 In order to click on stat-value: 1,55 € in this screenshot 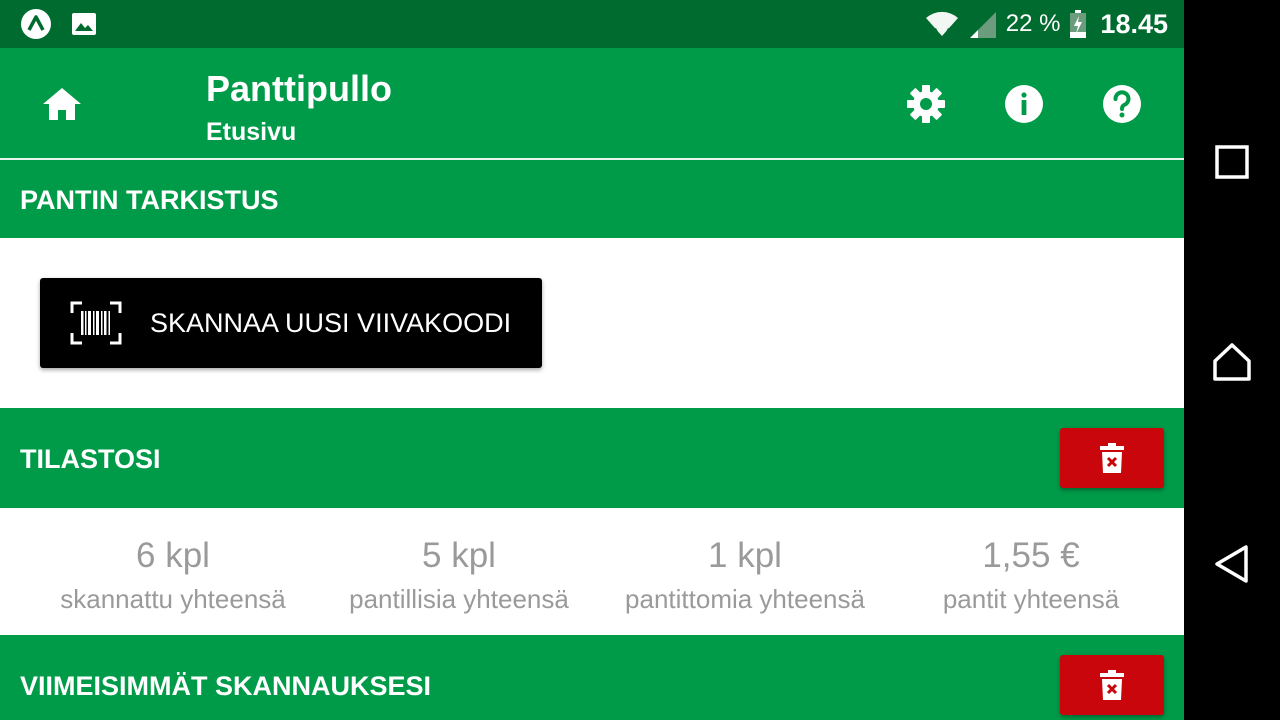, I will do `click(1031, 555)`.